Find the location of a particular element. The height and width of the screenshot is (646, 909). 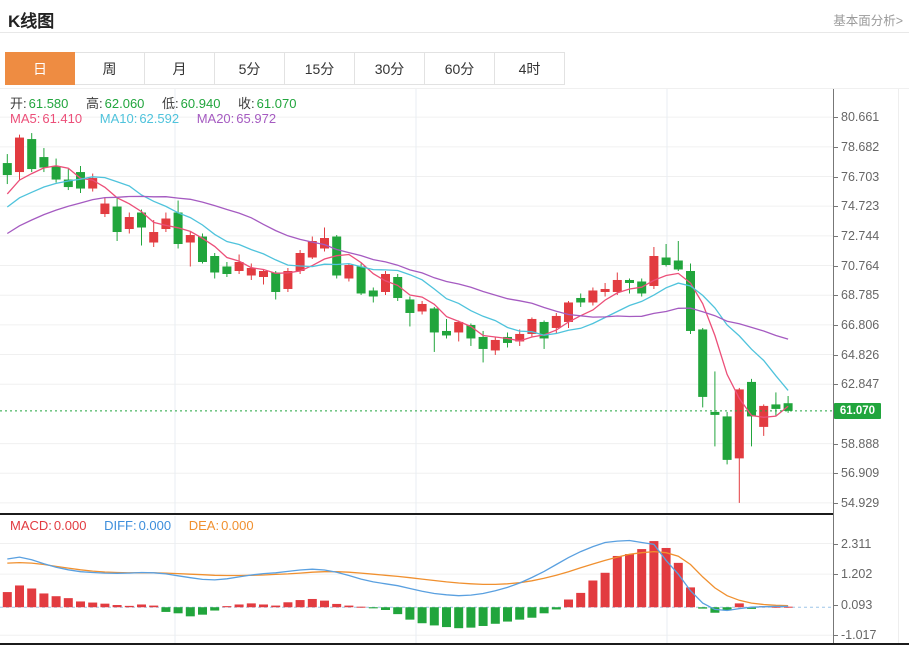

y-axis-tick-label: 66.806 is located at coordinates (860, 325).